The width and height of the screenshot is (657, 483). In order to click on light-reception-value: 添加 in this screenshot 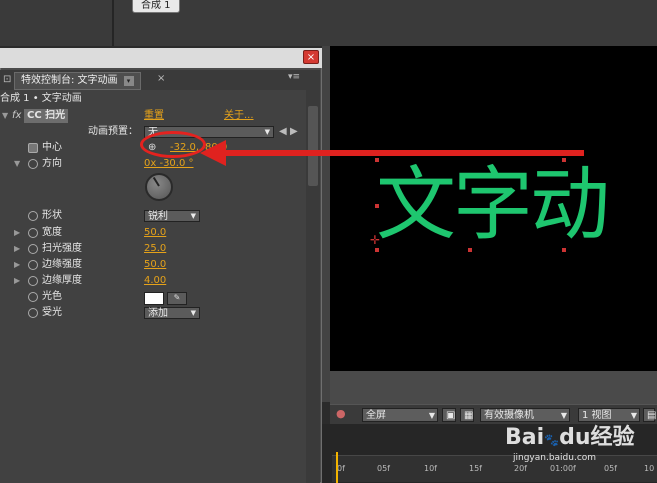, I will do `click(158, 313)`.